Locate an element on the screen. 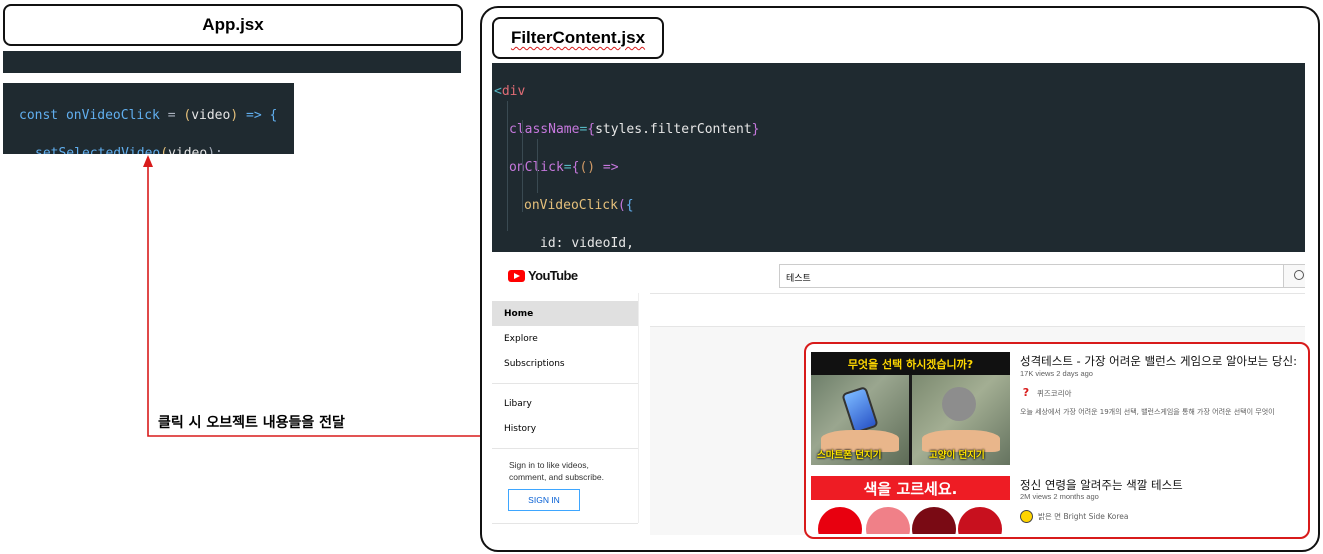 Image resolution: width=1323 pixels, height=554 pixels. video-thumbnail: 무엇을 선택 하시겠습니까? 스마트폰 던지기 고양이 던지기 is located at coordinates (910, 408).